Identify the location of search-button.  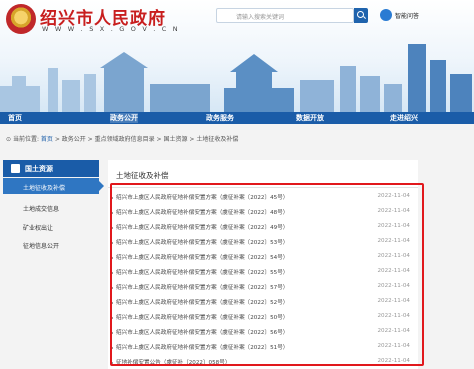
(361, 15).